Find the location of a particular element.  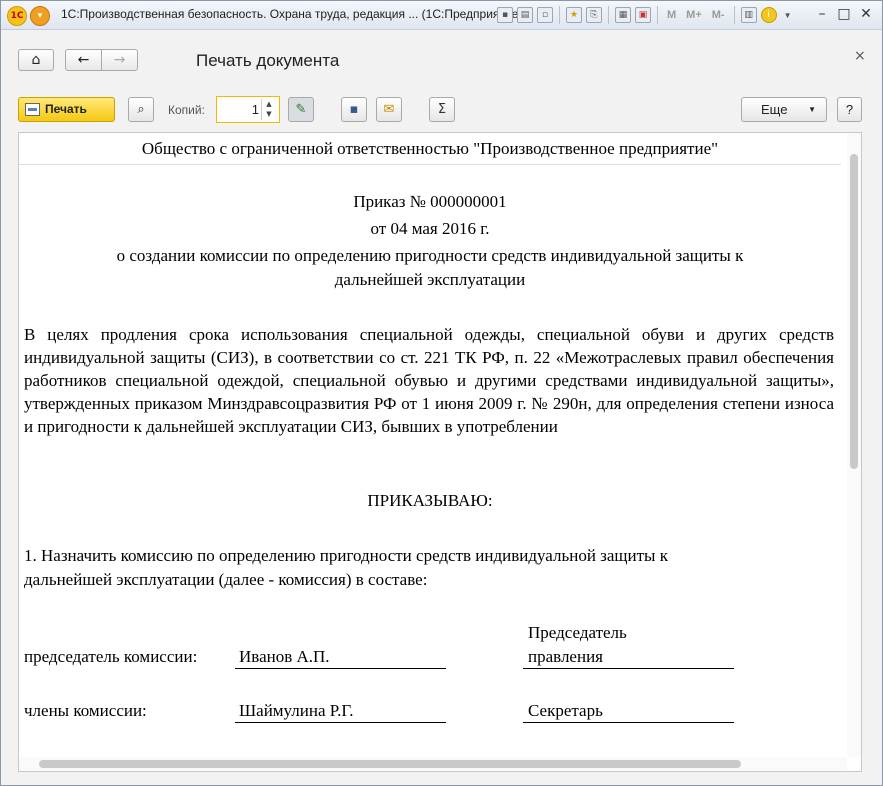

member-name: Шаймулина Р.Г. is located at coordinates (296, 710).